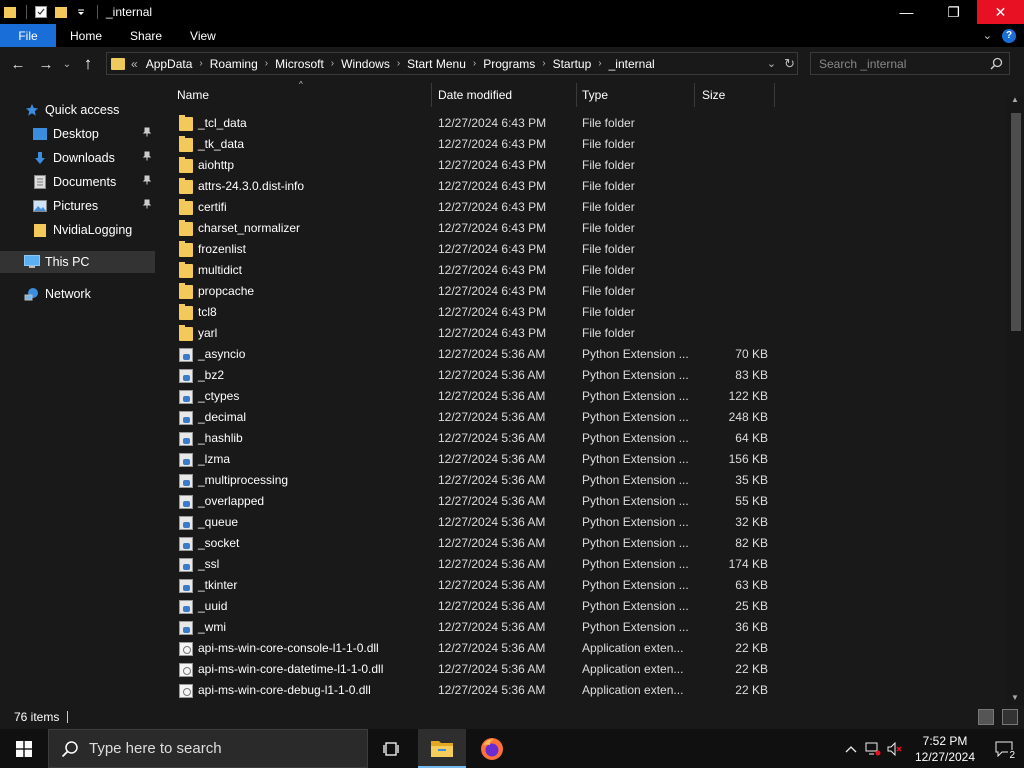 Image resolution: width=1024 pixels, height=768 pixels. I want to click on table-row: multidict 12/27/2024 6:43 PM File folder, so click(587, 270).